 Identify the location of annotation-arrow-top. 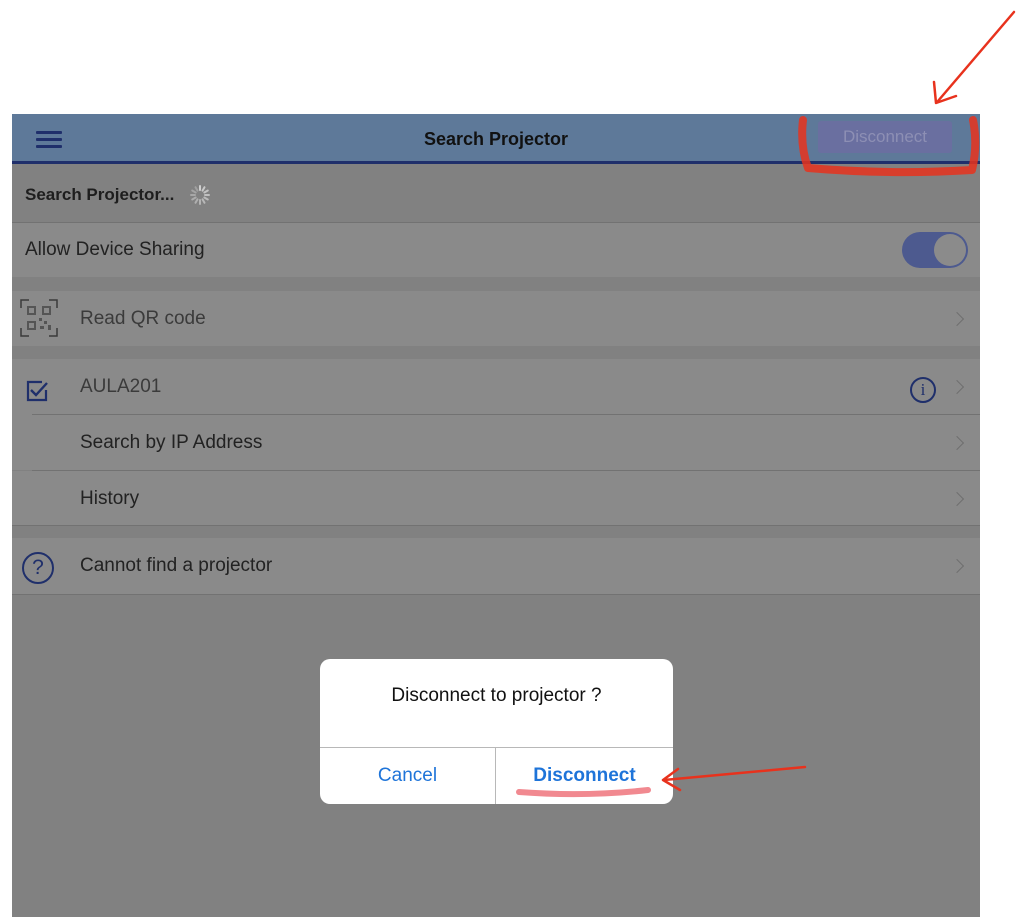
(976, 56).